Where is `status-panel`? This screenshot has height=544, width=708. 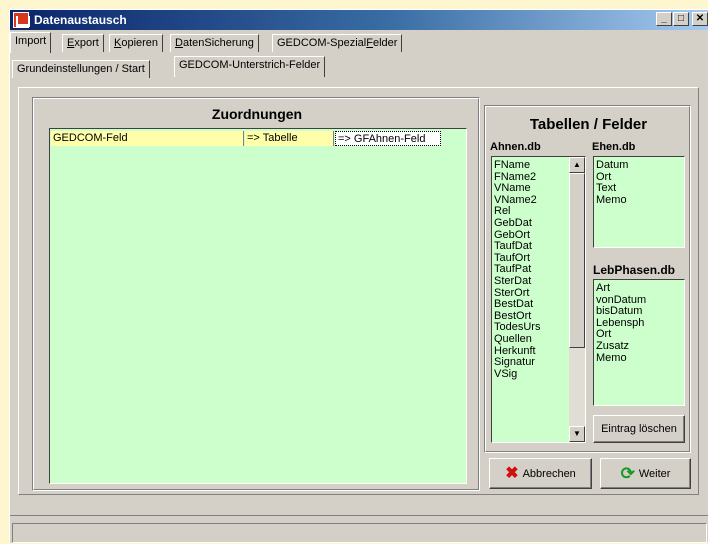 status-panel is located at coordinates (359, 533).